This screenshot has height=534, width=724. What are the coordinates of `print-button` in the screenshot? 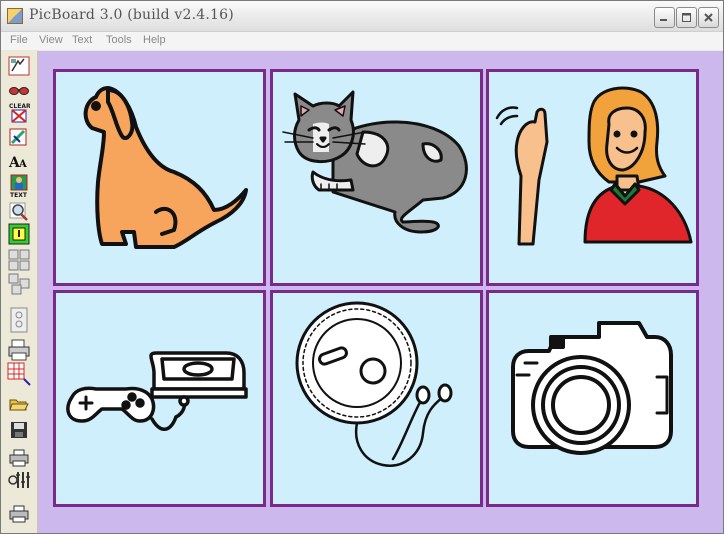 It's located at (19, 458).